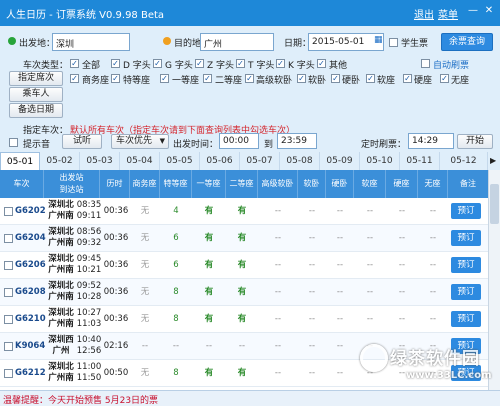  I want to click on close-icon: ✕, so click(489, 11).